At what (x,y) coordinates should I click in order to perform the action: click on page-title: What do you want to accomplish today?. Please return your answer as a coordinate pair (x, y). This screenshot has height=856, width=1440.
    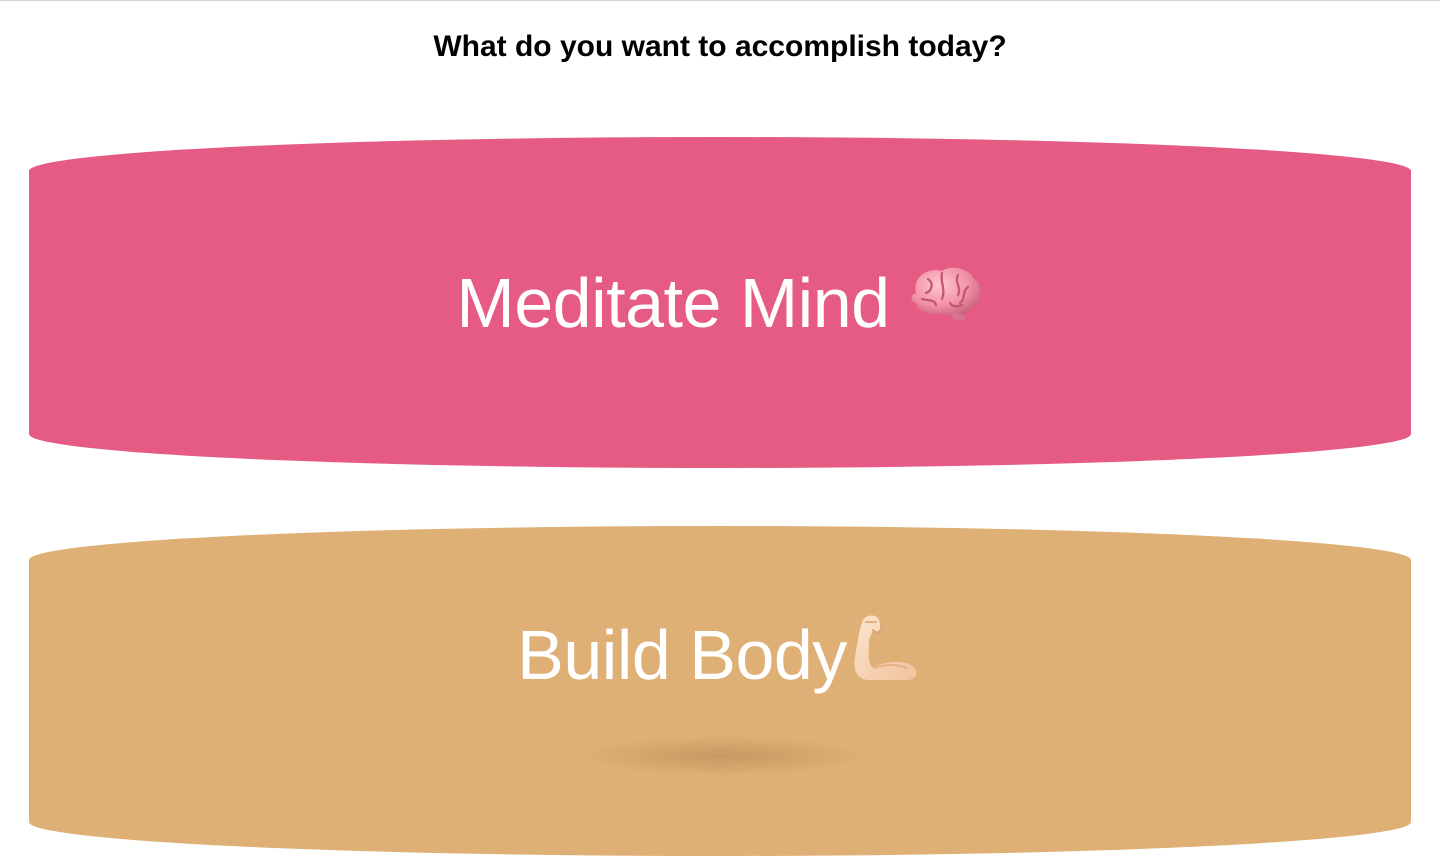
    Looking at the image, I should click on (720, 46).